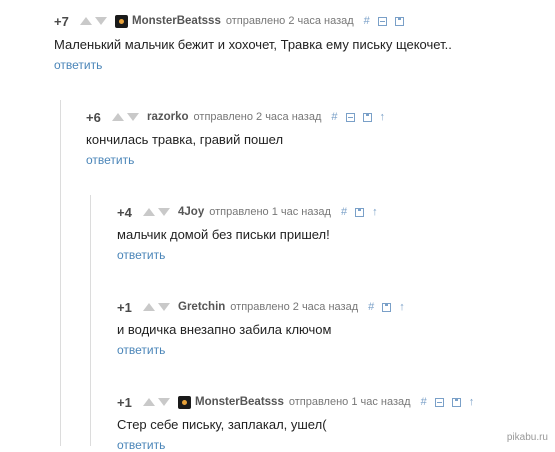 Image resolution: width=555 pixels, height=452 pixels. What do you see at coordinates (527, 437) in the screenshot?
I see `watermark: pikabu.ru` at bounding box center [527, 437].